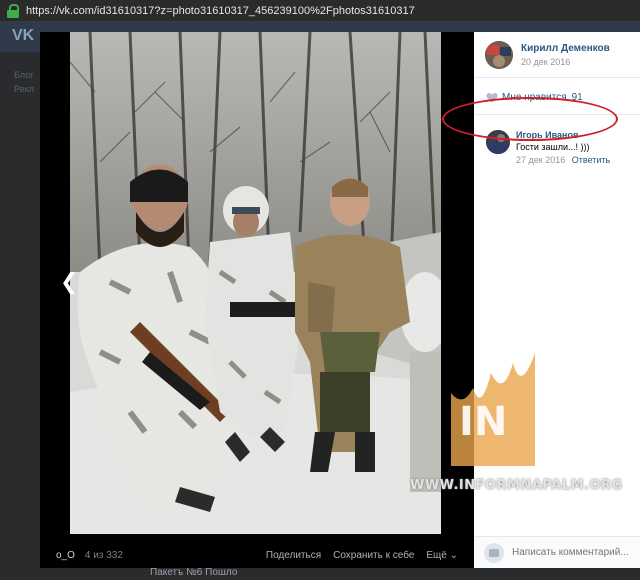 The height and width of the screenshot is (580, 640). What do you see at coordinates (483, 422) in the screenshot?
I see `logo-text: IN` at bounding box center [483, 422].